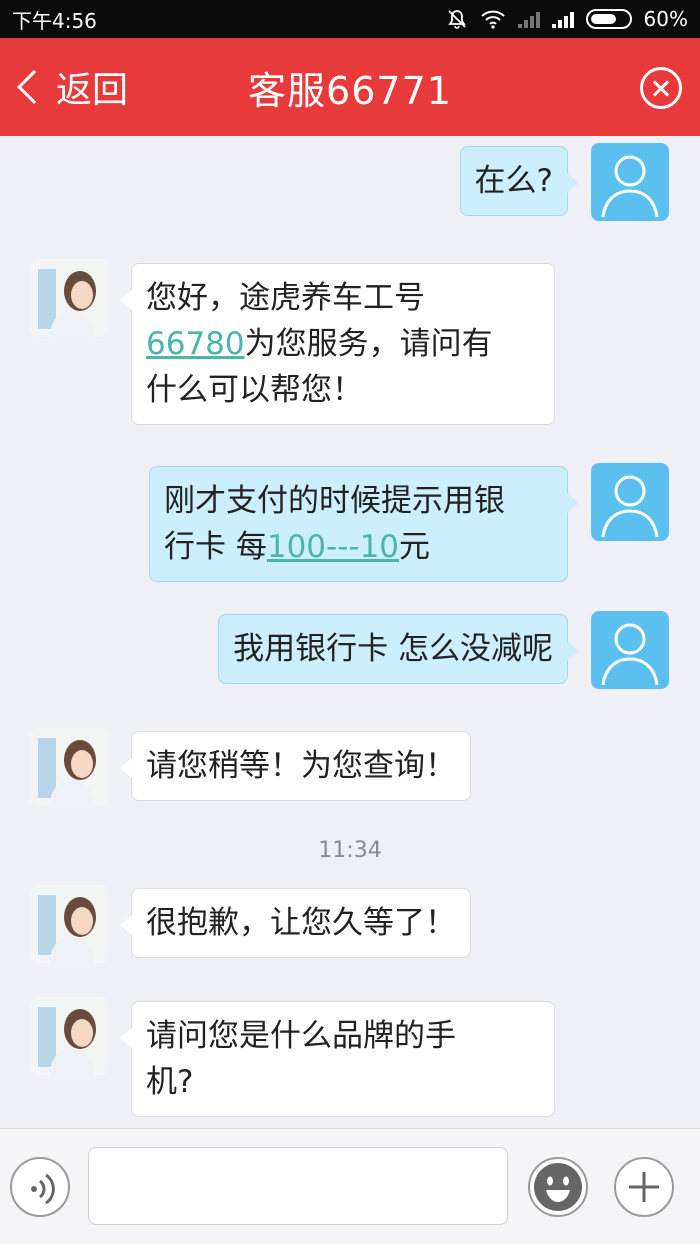 The width and height of the screenshot is (700, 1244). I want to click on add-button, so click(644, 1187).